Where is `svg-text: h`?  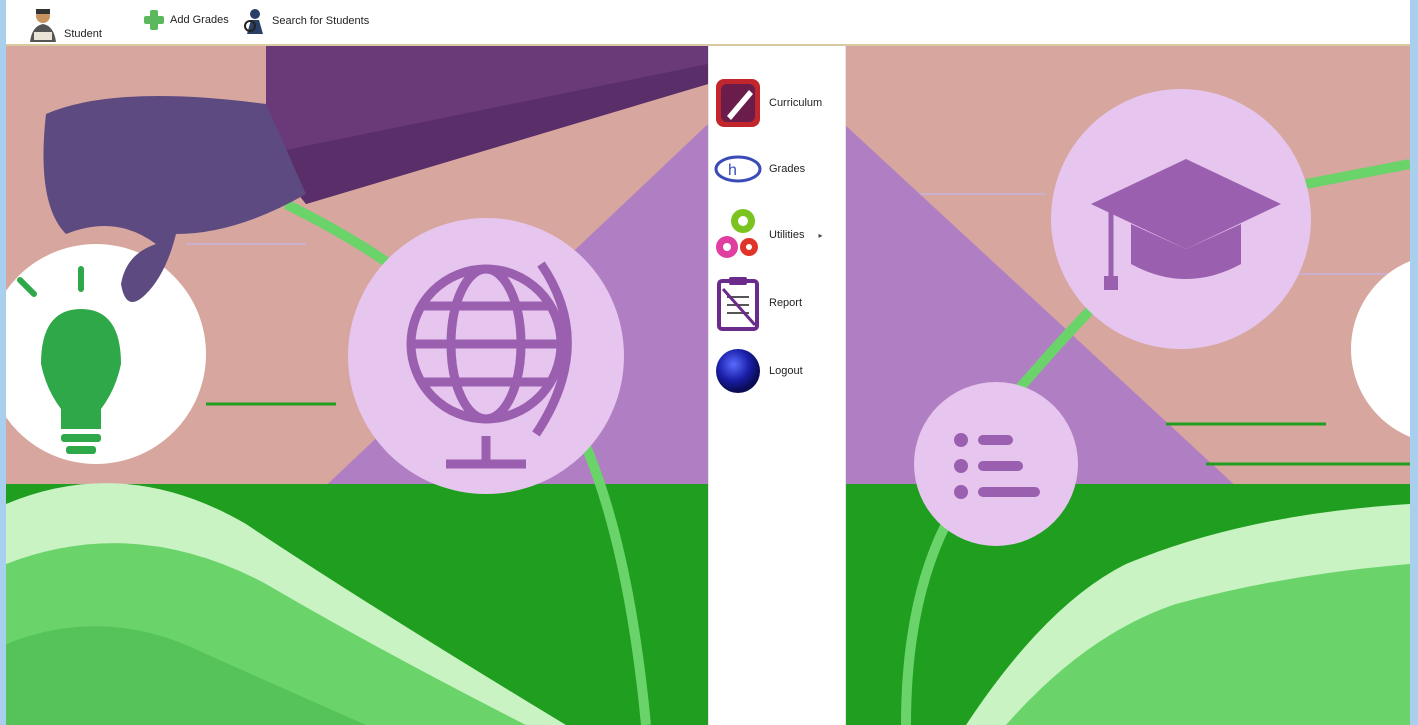 svg-text: h is located at coordinates (732, 170).